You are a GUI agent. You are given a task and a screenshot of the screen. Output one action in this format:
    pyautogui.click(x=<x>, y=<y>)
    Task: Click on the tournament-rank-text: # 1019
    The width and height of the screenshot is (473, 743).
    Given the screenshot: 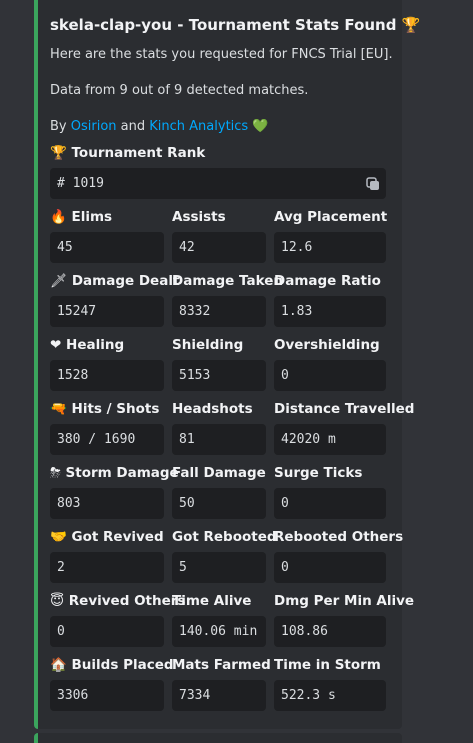 What is the action you would take?
    pyautogui.click(x=80, y=183)
    